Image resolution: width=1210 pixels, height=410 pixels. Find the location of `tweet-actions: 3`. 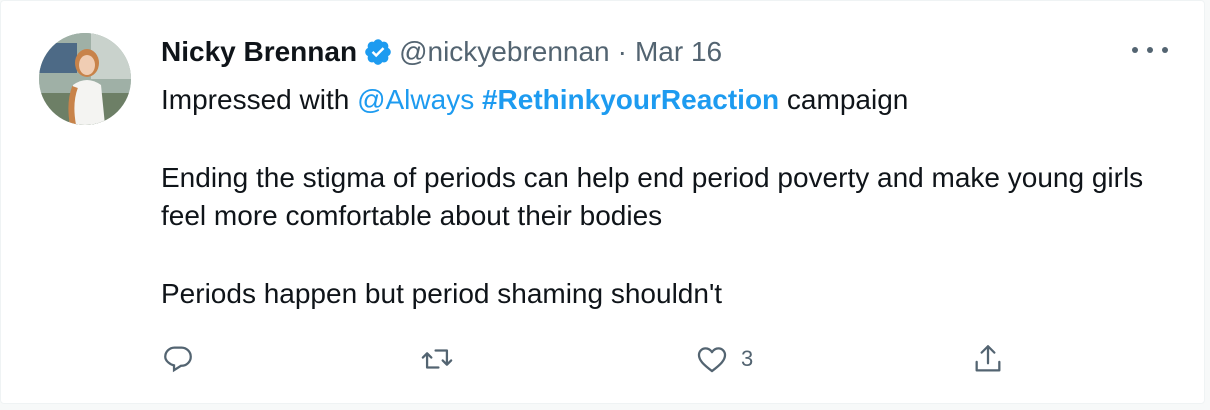

tweet-actions: 3 is located at coordinates (596, 359).